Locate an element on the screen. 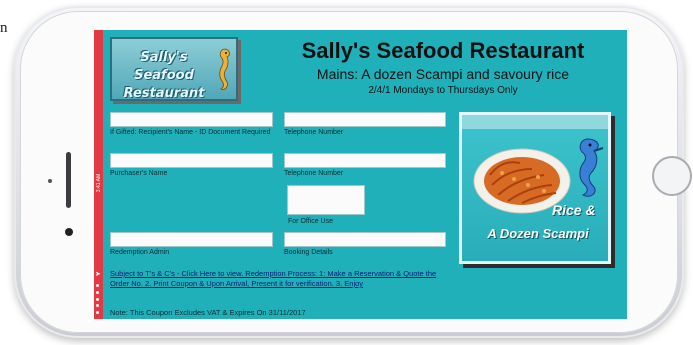 The width and height of the screenshot is (693, 345). promo-caption-line-2: A Dozen Scampi is located at coordinates (538, 233).